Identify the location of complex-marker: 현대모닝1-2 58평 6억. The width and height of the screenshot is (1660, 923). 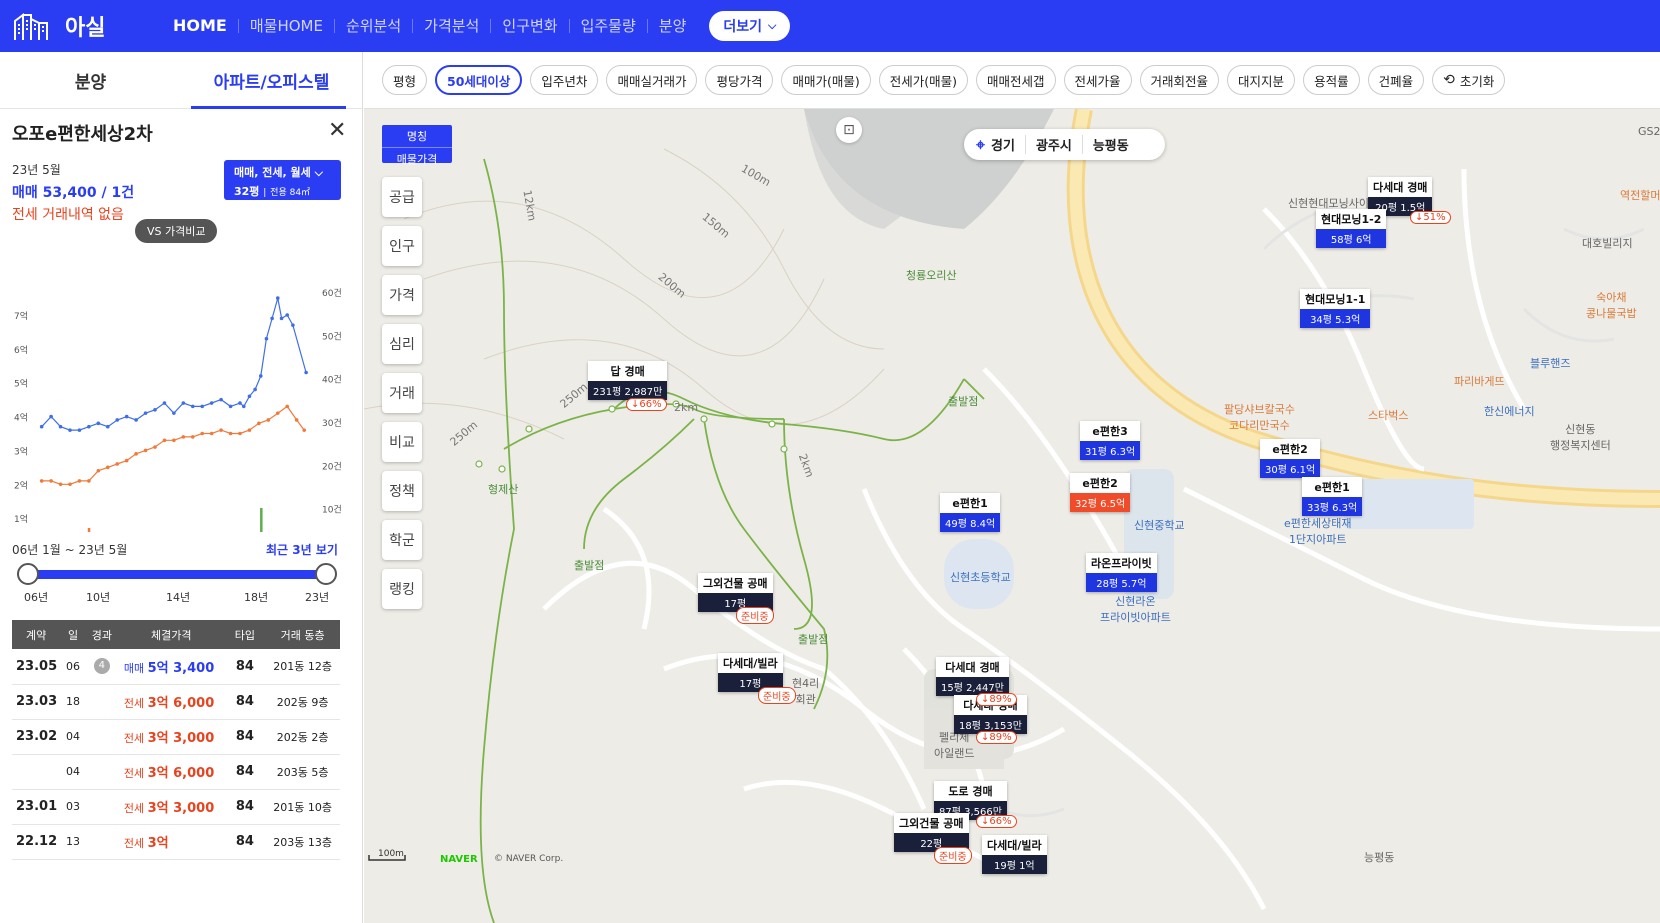
(1351, 228).